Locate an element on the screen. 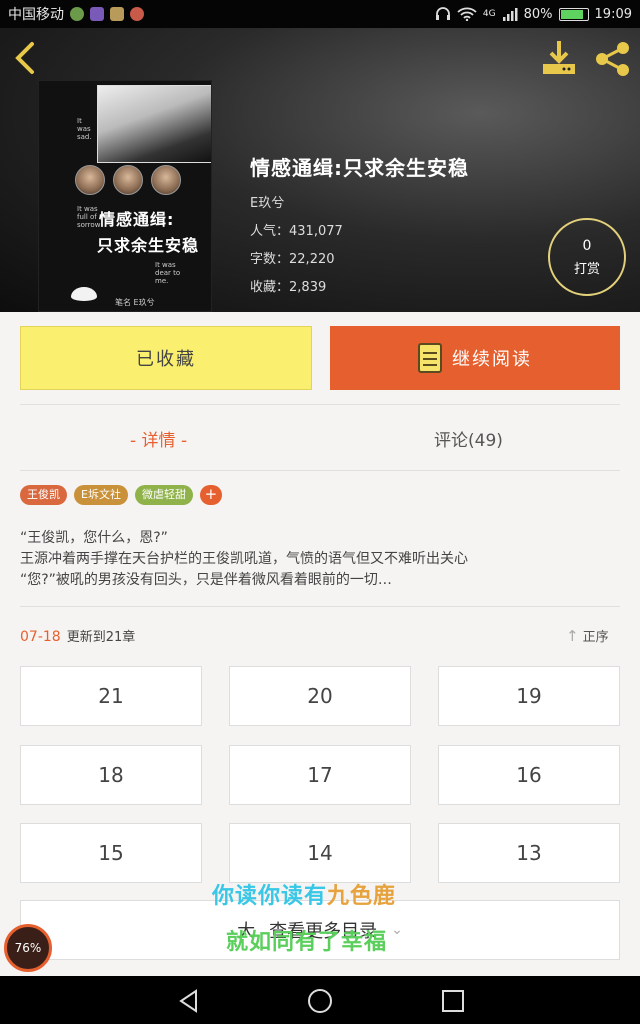 The height and width of the screenshot is (1024, 640). chapter-number: 15 is located at coordinates (111, 853).